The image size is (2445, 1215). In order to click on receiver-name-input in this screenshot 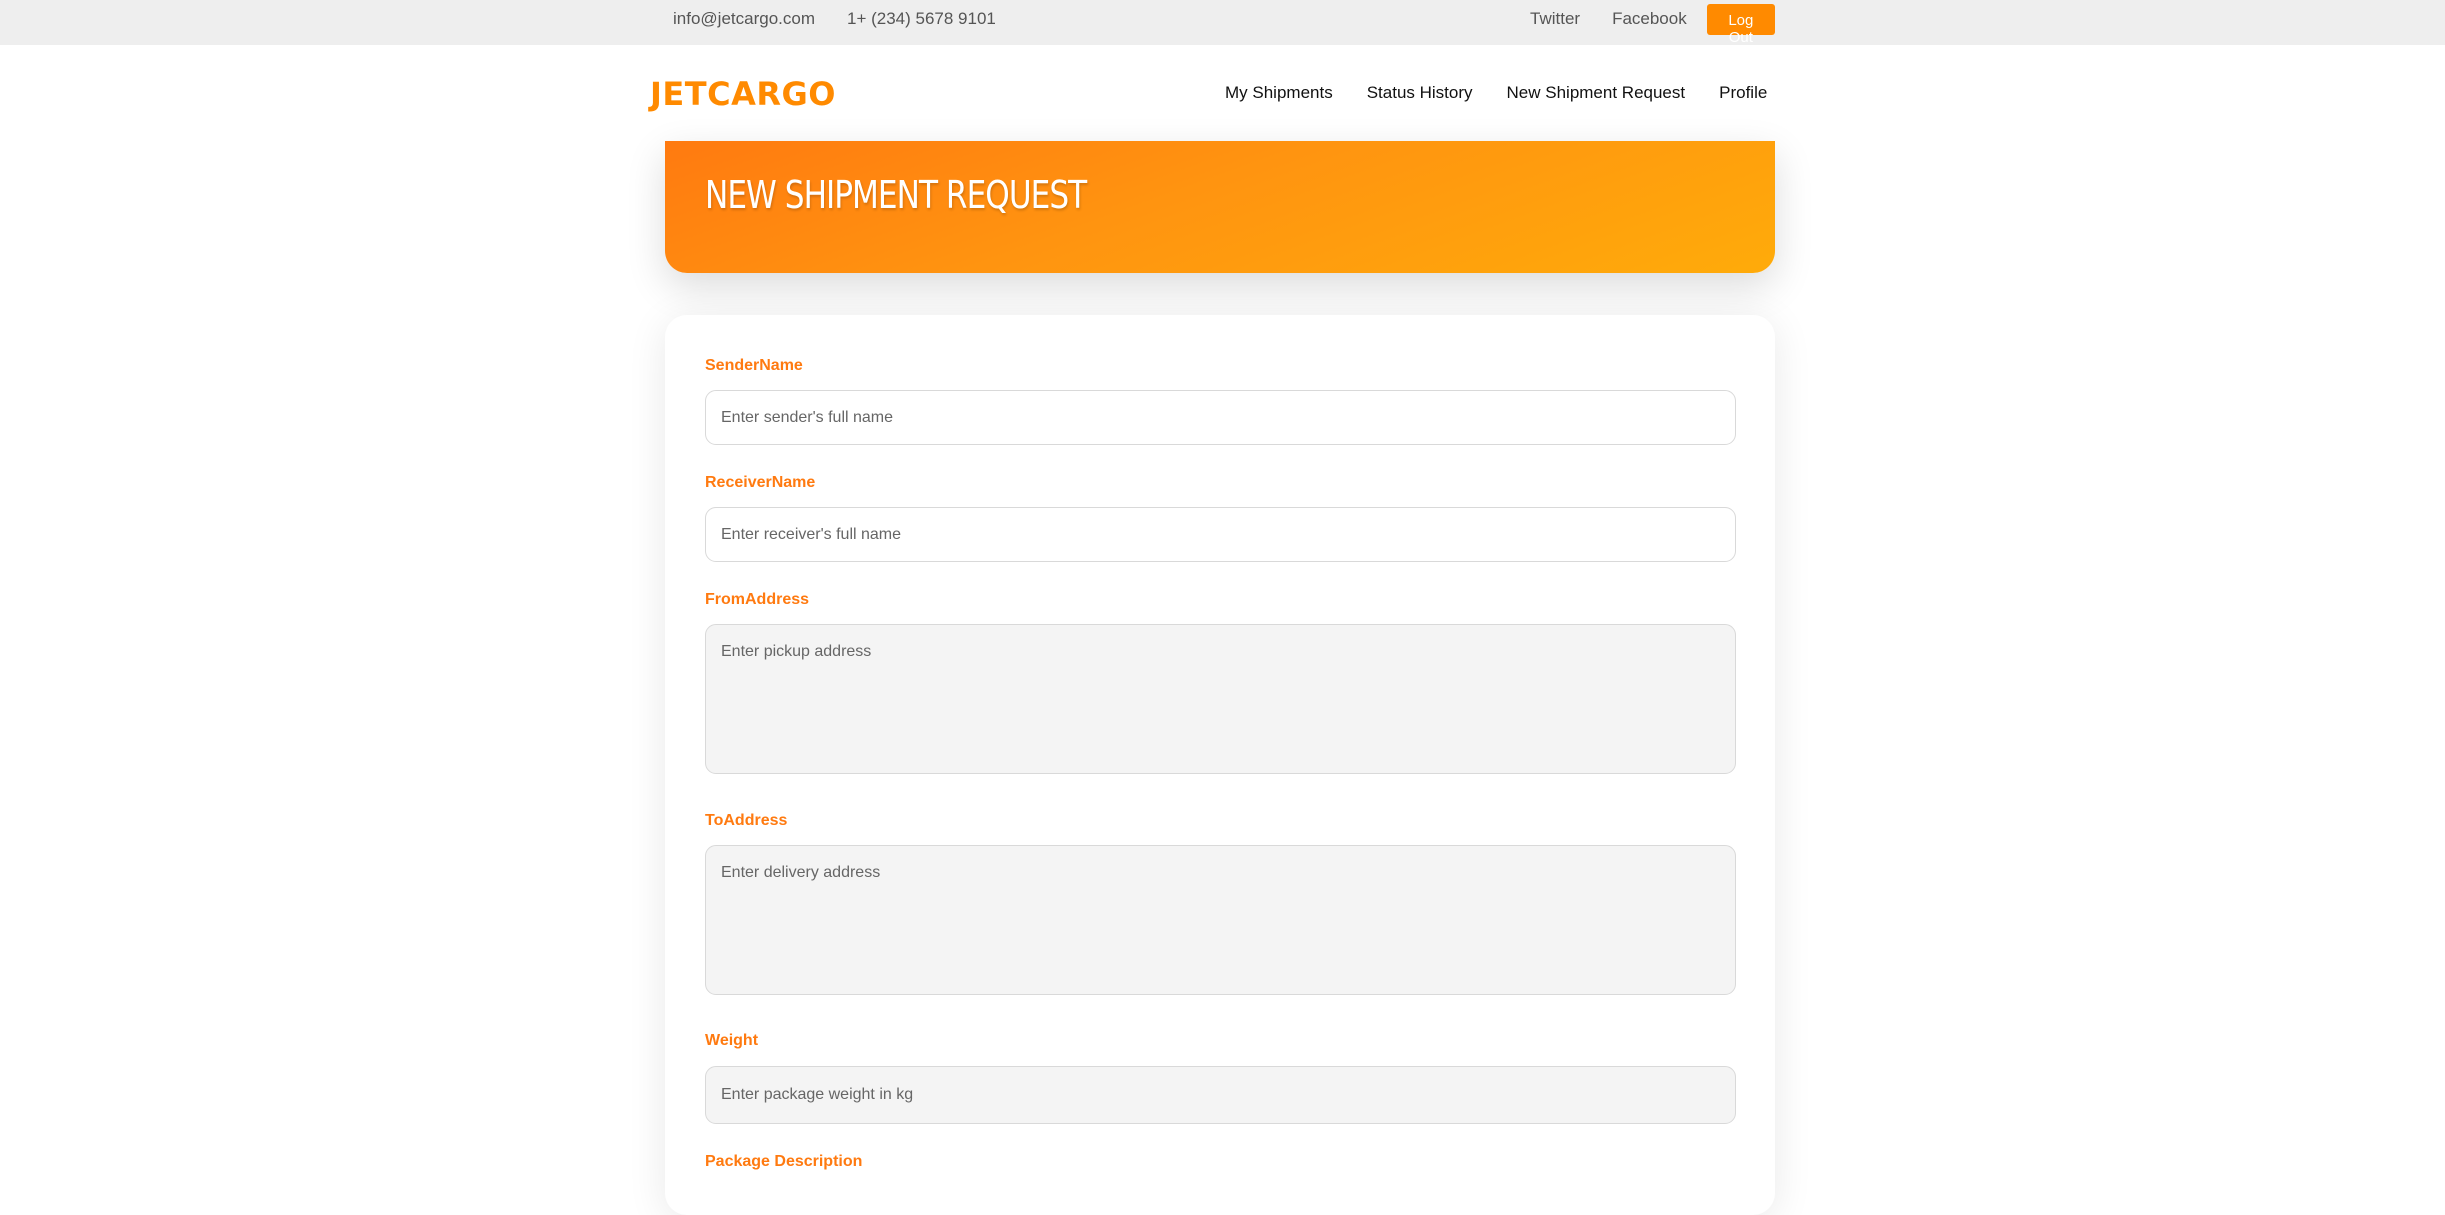, I will do `click(1220, 534)`.